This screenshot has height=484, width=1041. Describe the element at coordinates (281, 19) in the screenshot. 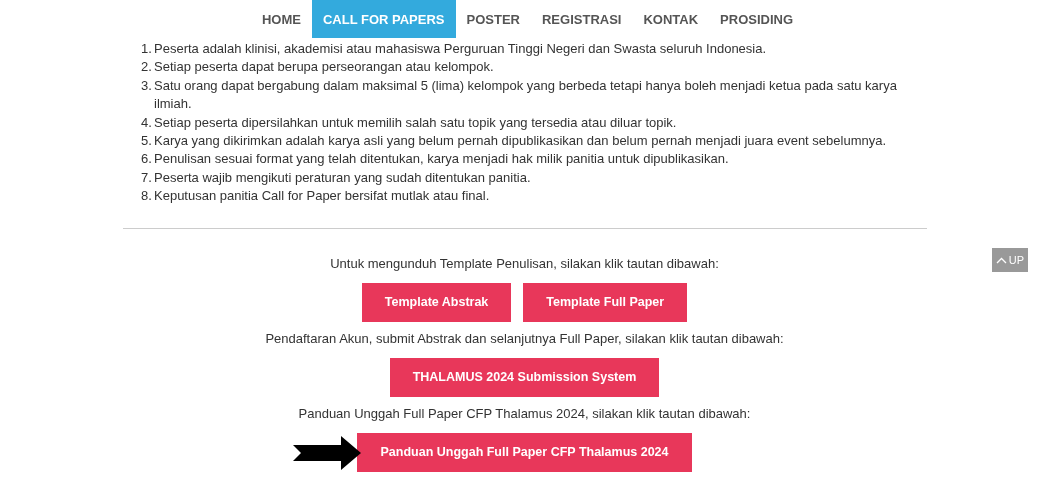

I see `nav-tab: HOME` at that location.